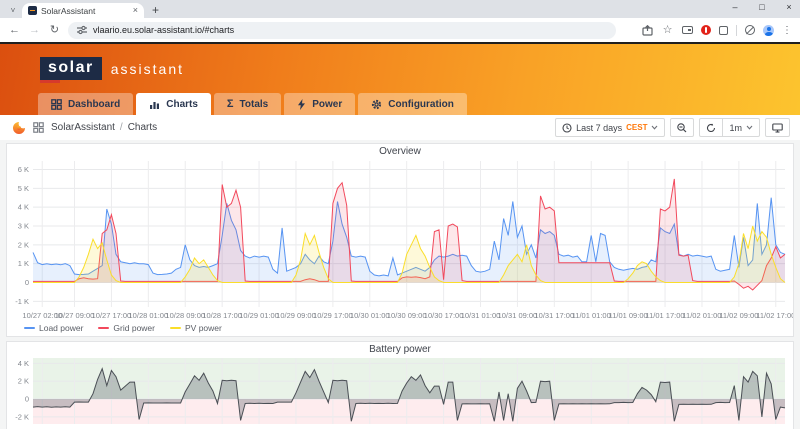  I want to click on bookmark-star-icon: ☆, so click(667, 30).